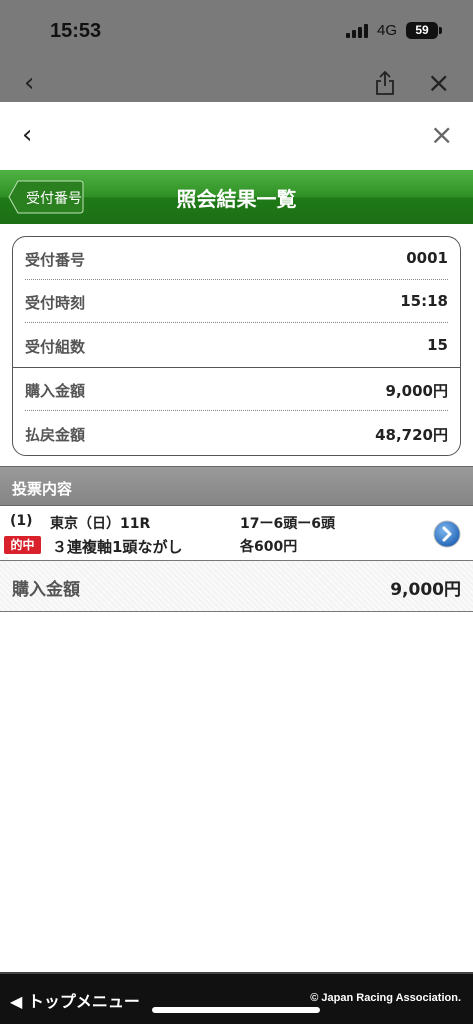 The height and width of the screenshot is (1024, 473). Describe the element at coordinates (236, 82) in the screenshot. I see `browser-toolbar: ‹ ×` at that location.